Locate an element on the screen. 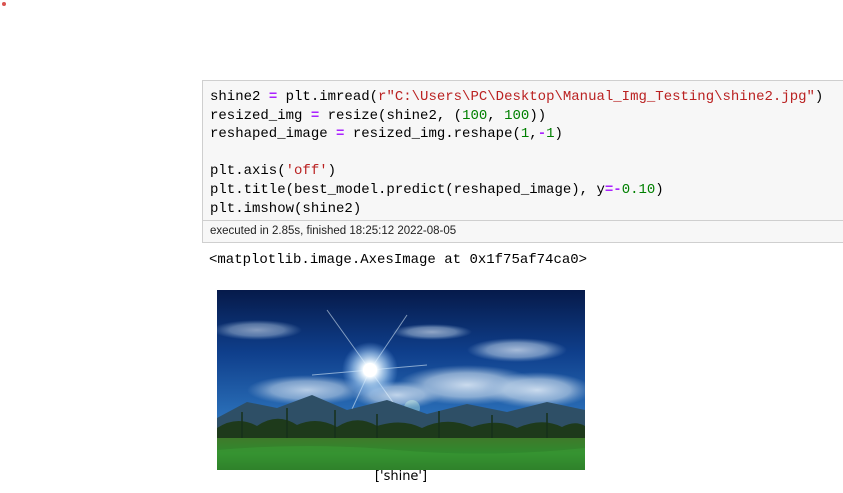  code-token: resized_img is located at coordinates (260, 115).